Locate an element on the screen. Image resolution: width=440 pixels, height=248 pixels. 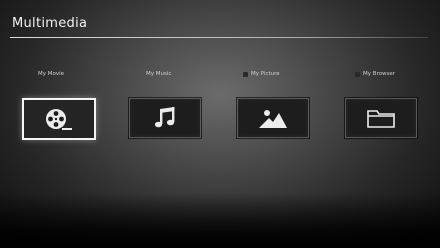
my-movie-tile is located at coordinates (59, 119).